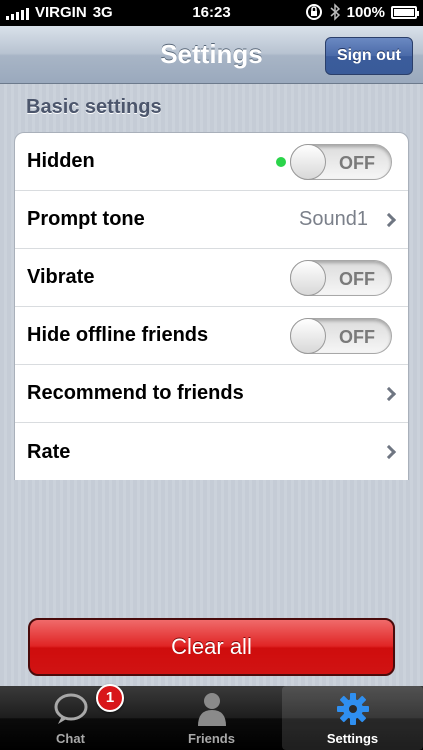 Image resolution: width=423 pixels, height=750 pixels. What do you see at coordinates (135, 393) in the screenshot?
I see `setting-label: Recommend to friends` at bounding box center [135, 393].